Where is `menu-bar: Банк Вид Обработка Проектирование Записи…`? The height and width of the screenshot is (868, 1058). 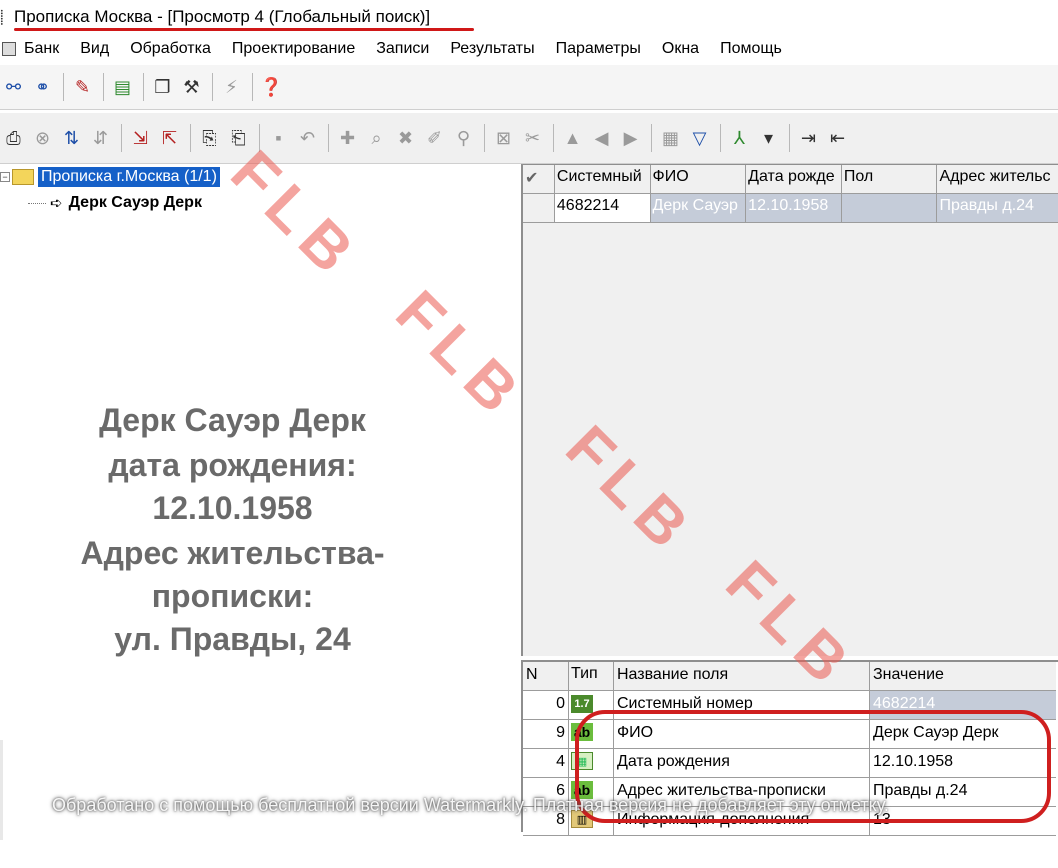 menu-bar: Банк Вид Обработка Проектирование Записи… is located at coordinates (529, 49).